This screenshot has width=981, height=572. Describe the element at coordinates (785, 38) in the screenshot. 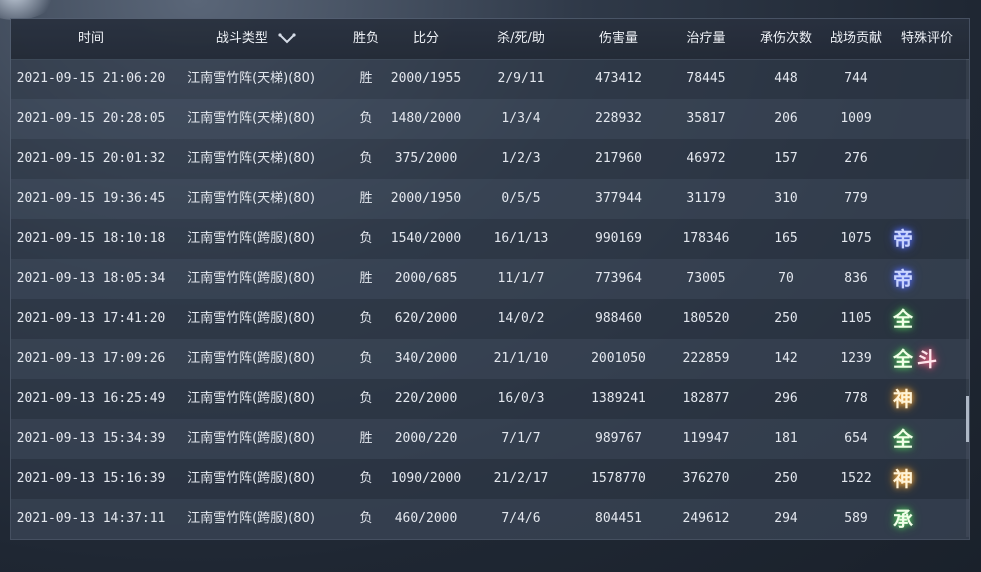

I see `col-header-taken: 承伤次数` at that location.